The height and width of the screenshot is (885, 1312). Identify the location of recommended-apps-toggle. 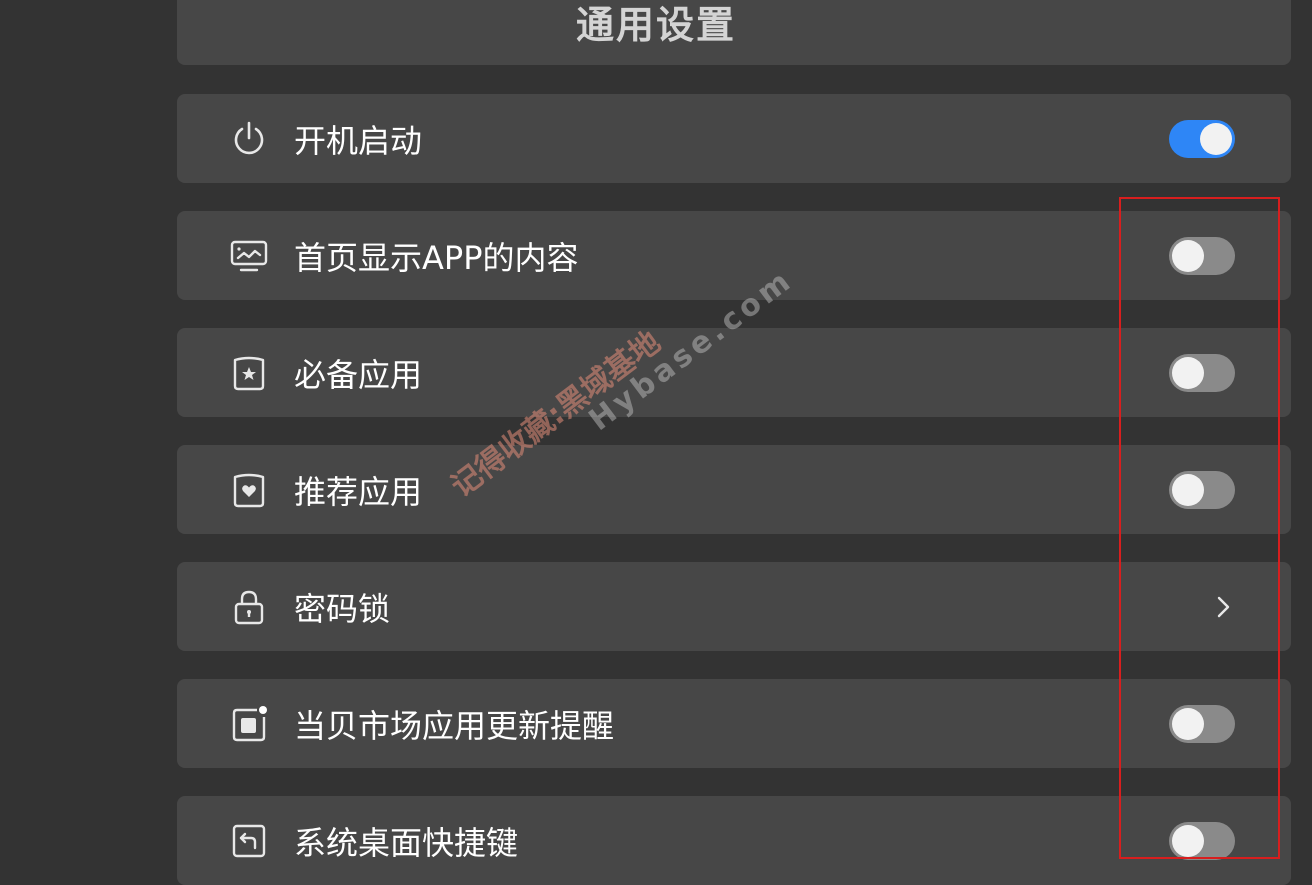
(1202, 489).